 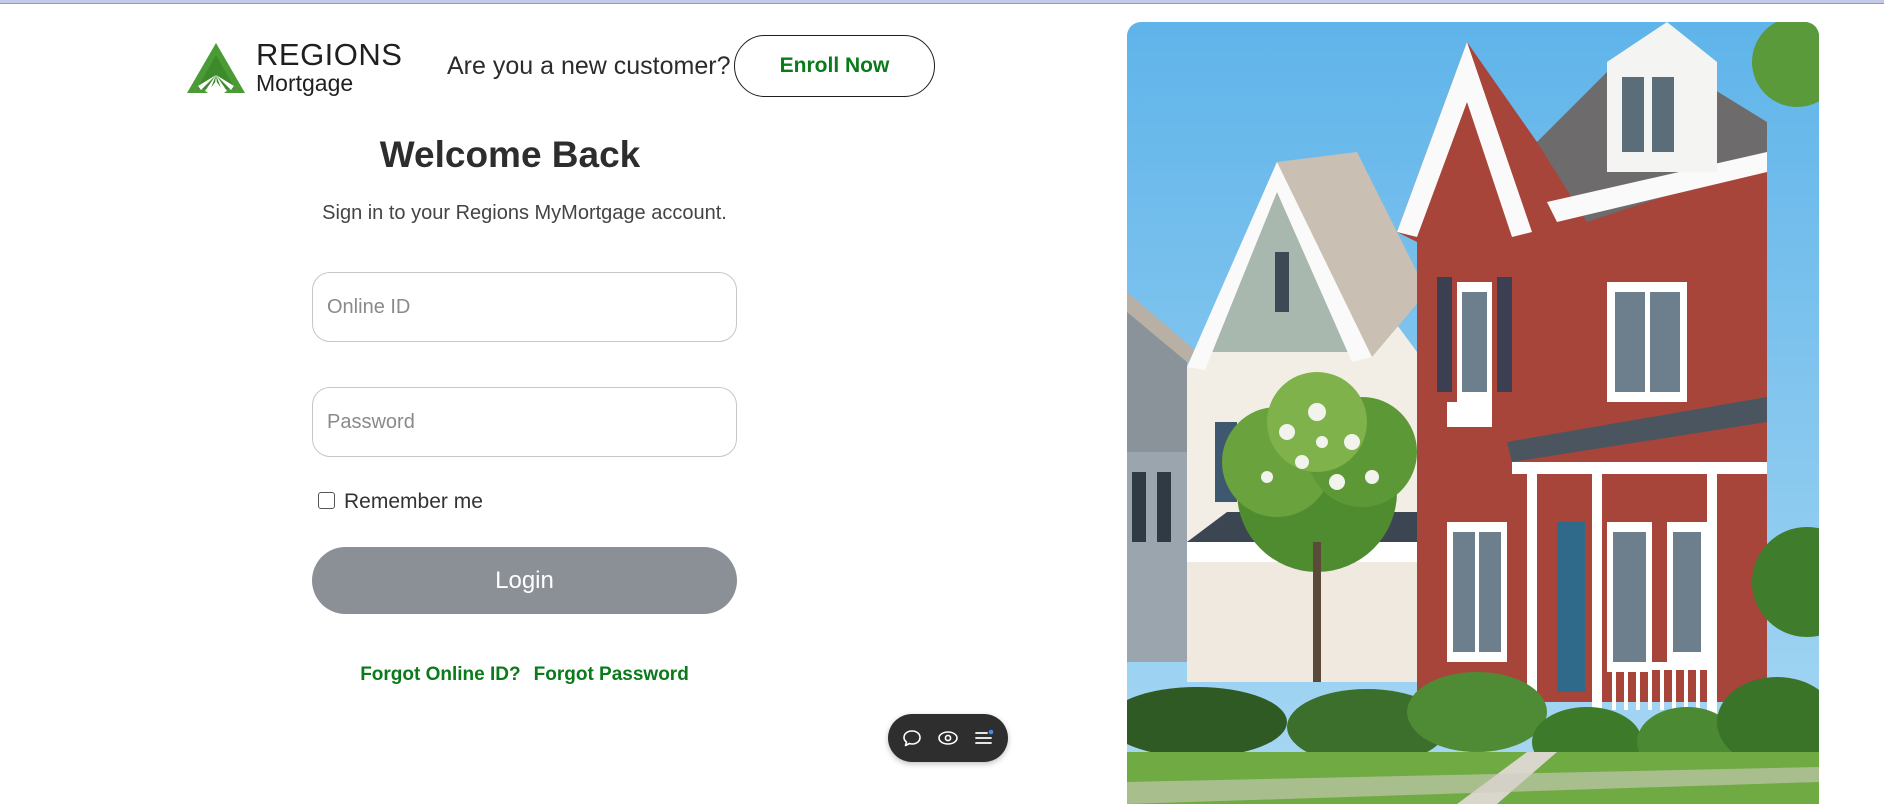 What do you see at coordinates (524, 307) in the screenshot?
I see `online-id-input` at bounding box center [524, 307].